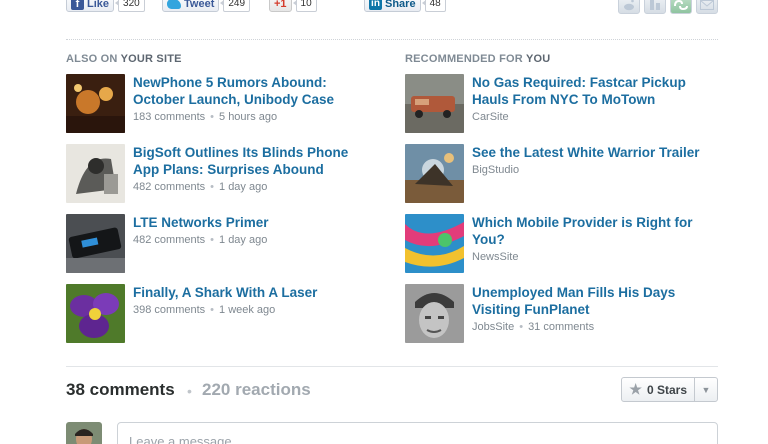 The height and width of the screenshot is (444, 768). I want to click on comment-count: 183 comments, so click(169, 117).